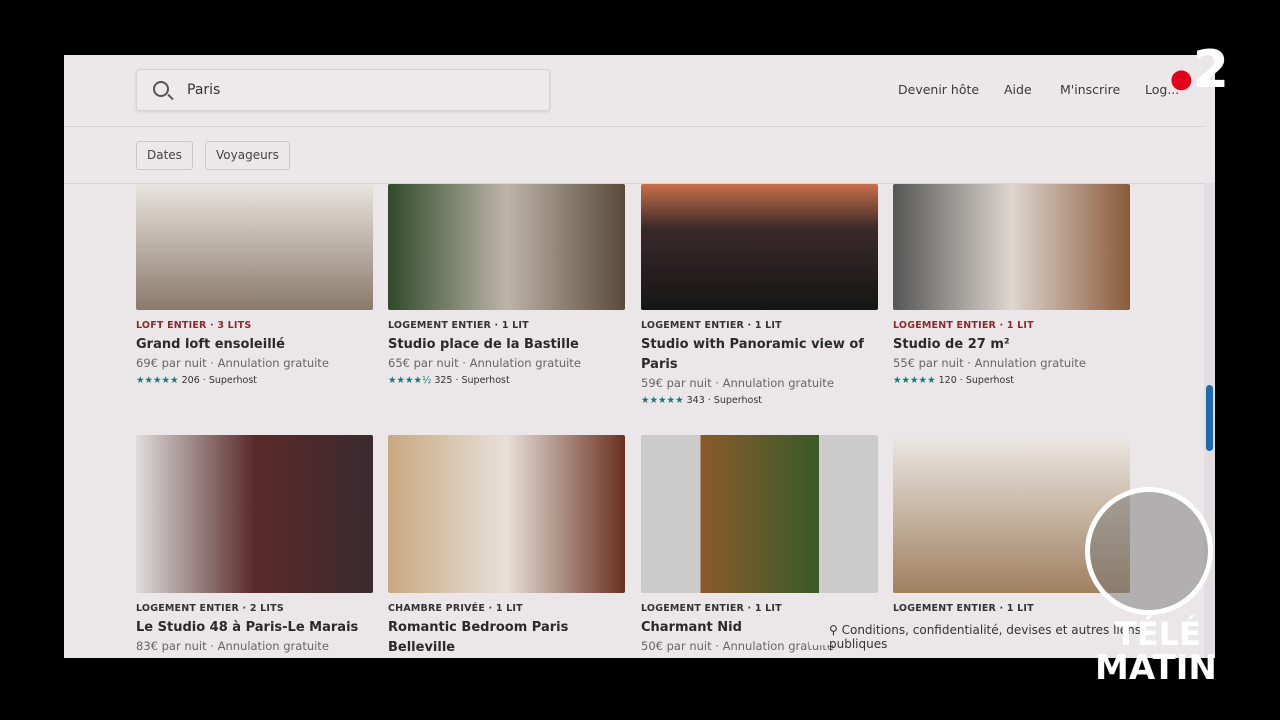 Image resolution: width=1280 pixels, height=720 pixels. Describe the element at coordinates (161, 89) in the screenshot. I see `search-icon` at that location.